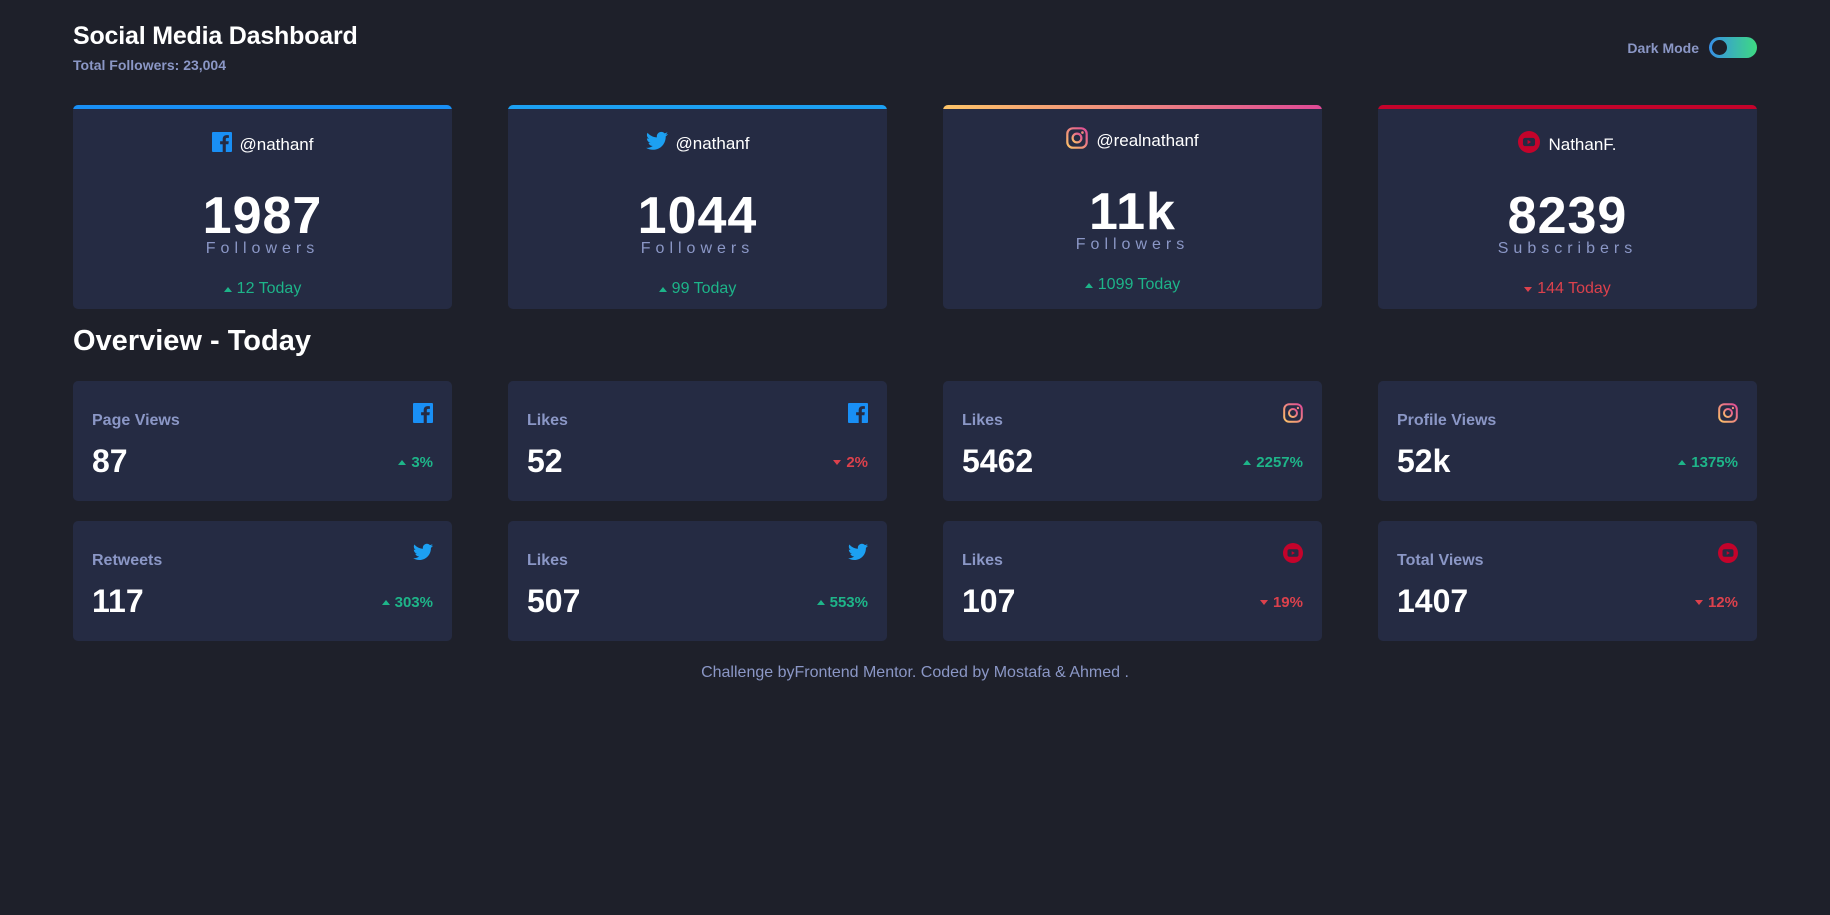 This screenshot has height=915, width=1830. What do you see at coordinates (1273, 462) in the screenshot?
I see `overview-change: 2257%` at bounding box center [1273, 462].